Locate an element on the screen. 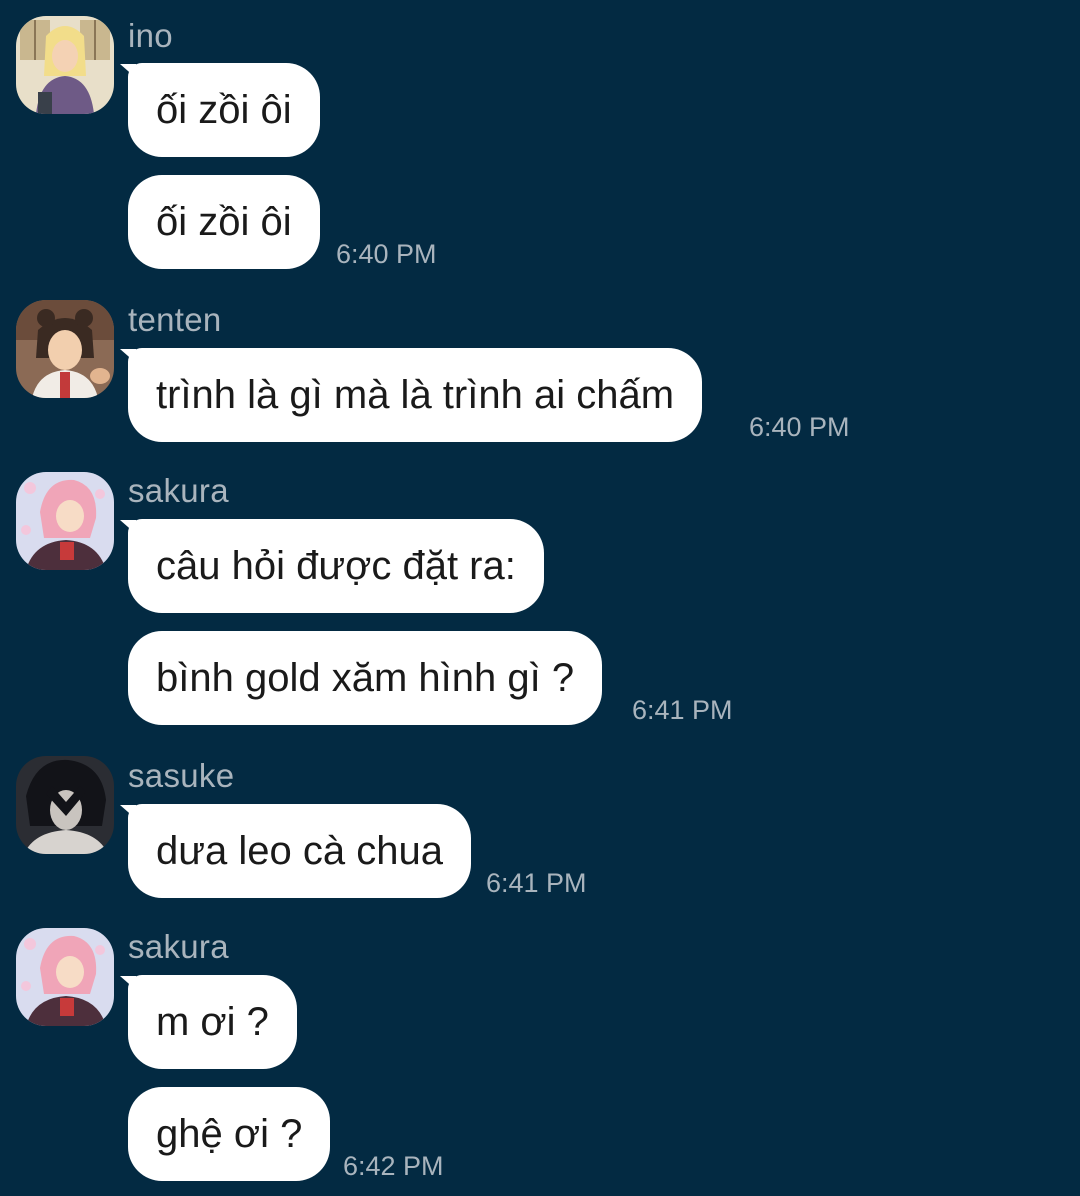 The image size is (1080, 1196). message-bubble: bình gold xăm hình gì ? is located at coordinates (365, 678).